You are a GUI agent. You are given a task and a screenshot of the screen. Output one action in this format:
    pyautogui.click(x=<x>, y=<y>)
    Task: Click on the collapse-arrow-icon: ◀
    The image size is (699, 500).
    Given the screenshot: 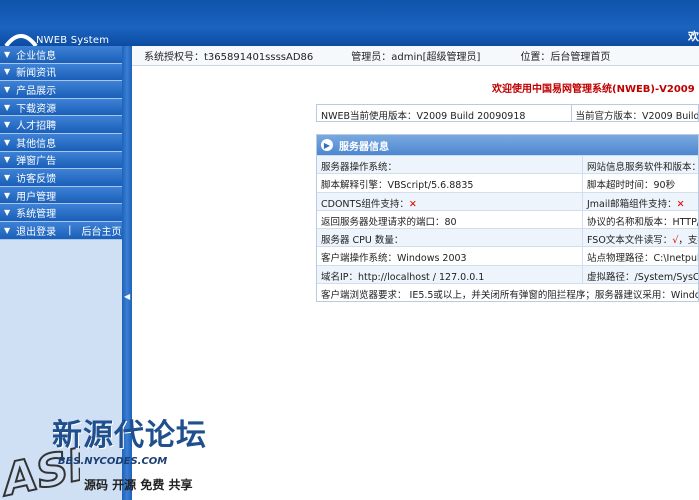 What is the action you would take?
    pyautogui.click(x=127, y=296)
    